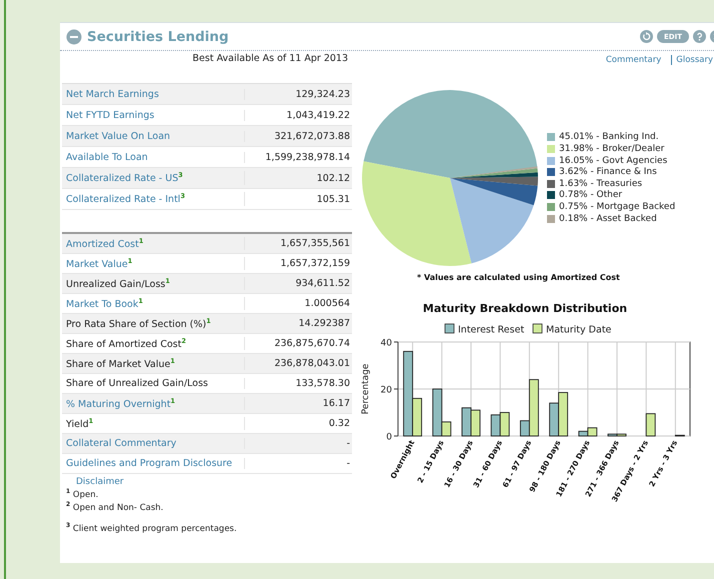  What do you see at coordinates (153, 383) in the screenshot?
I see `row-label: Share of Unrealized Gain/Loss` at bounding box center [153, 383].